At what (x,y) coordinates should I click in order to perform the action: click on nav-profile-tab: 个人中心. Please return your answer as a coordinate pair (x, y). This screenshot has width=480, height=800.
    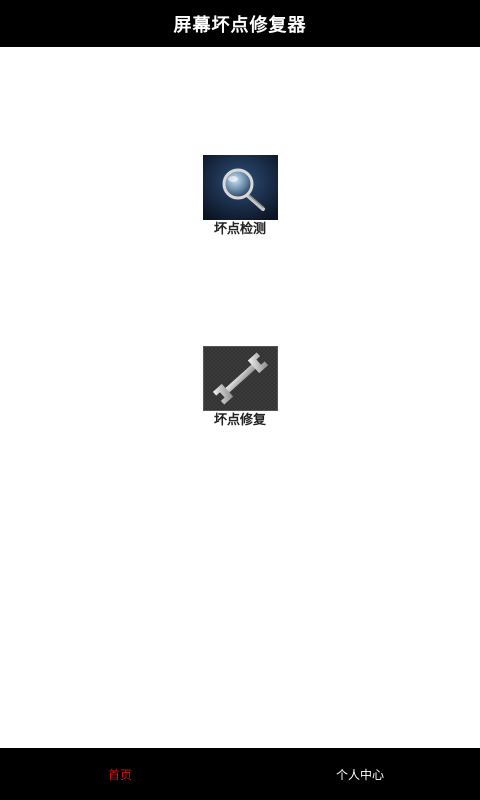
    Looking at the image, I should click on (360, 774).